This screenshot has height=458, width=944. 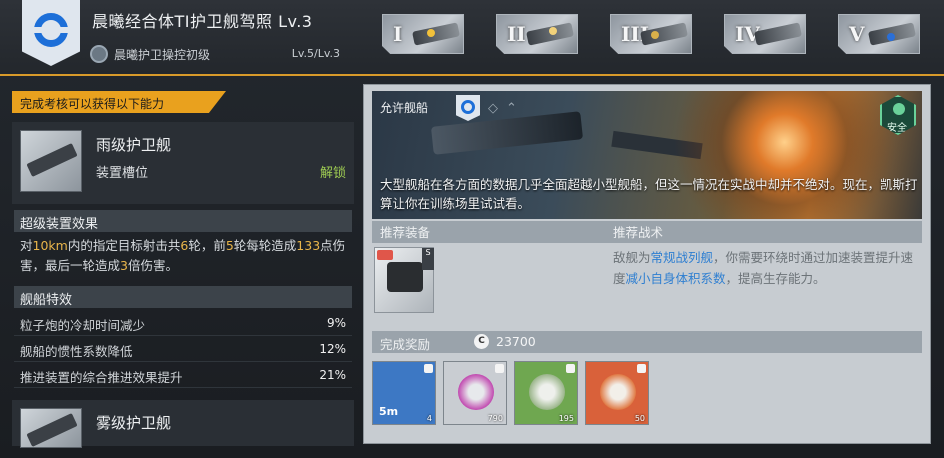 What do you see at coordinates (122, 173) in the screenshot?
I see `slot-label: 装置槽位` at bounding box center [122, 173].